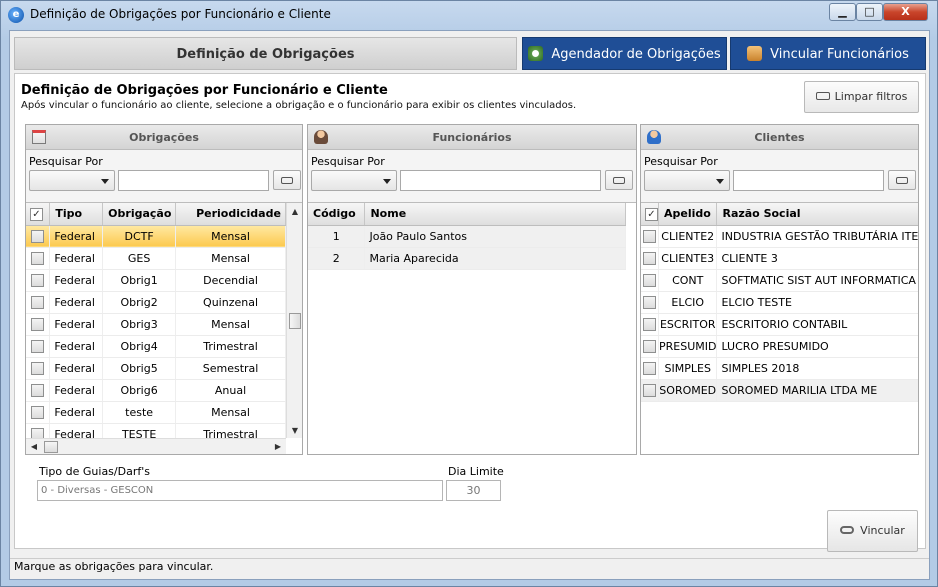  I want to click on horizontal-scrollbar: ◀ ▶, so click(156, 446).